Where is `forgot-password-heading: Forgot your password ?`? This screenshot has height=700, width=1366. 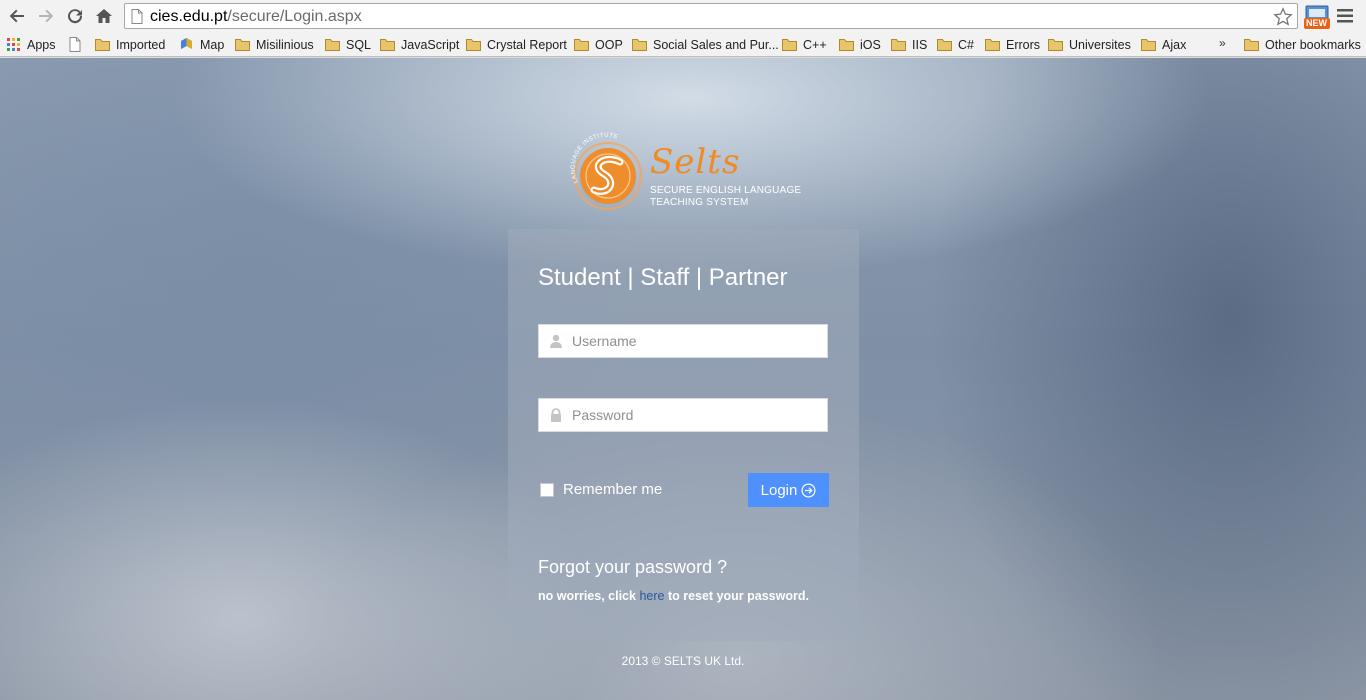
forgot-password-heading: Forgot your password ? is located at coordinates (633, 567).